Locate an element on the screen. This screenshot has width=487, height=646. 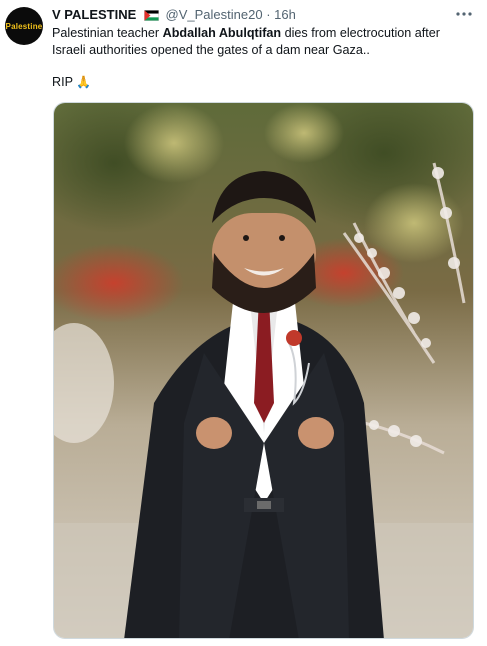
tweet-rip-line: RIP 🙏 is located at coordinates (71, 82).